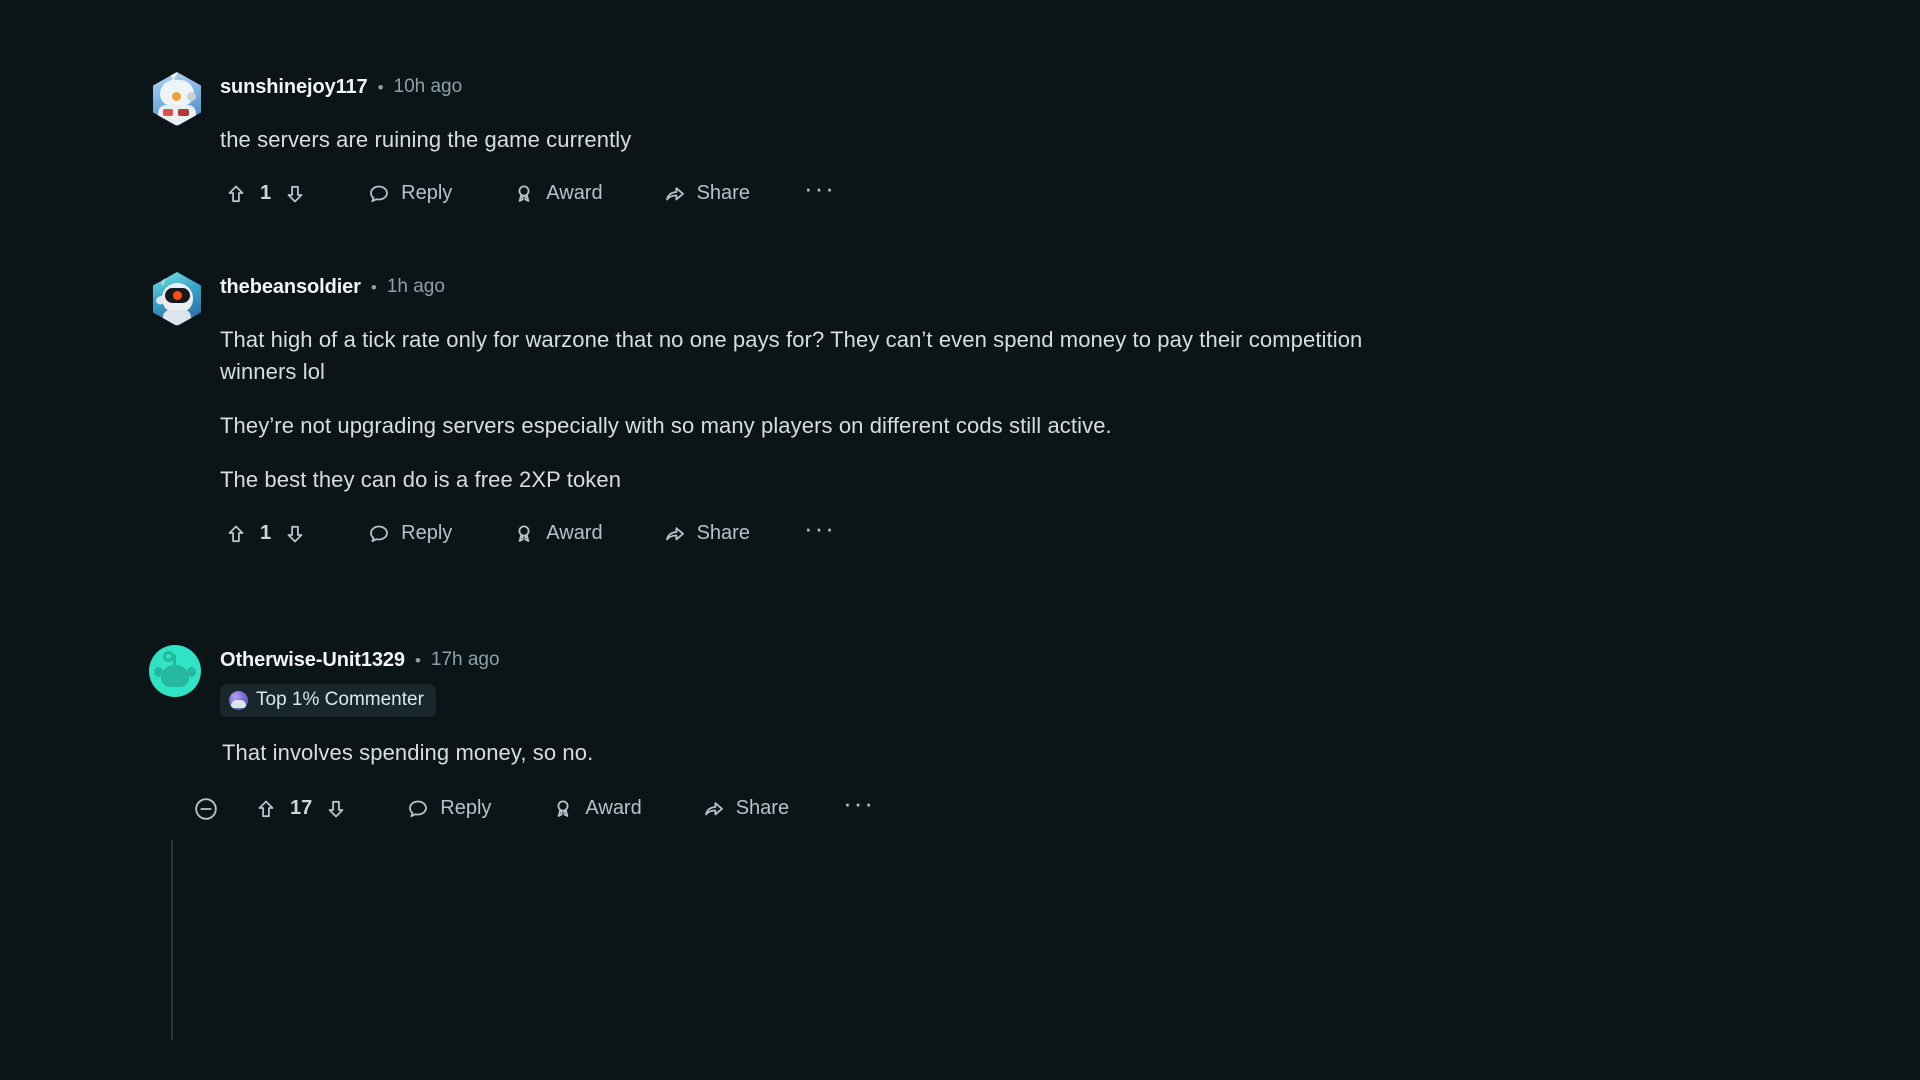 This screenshot has width=1920, height=1080. I want to click on vote-group: 17, so click(301, 809).